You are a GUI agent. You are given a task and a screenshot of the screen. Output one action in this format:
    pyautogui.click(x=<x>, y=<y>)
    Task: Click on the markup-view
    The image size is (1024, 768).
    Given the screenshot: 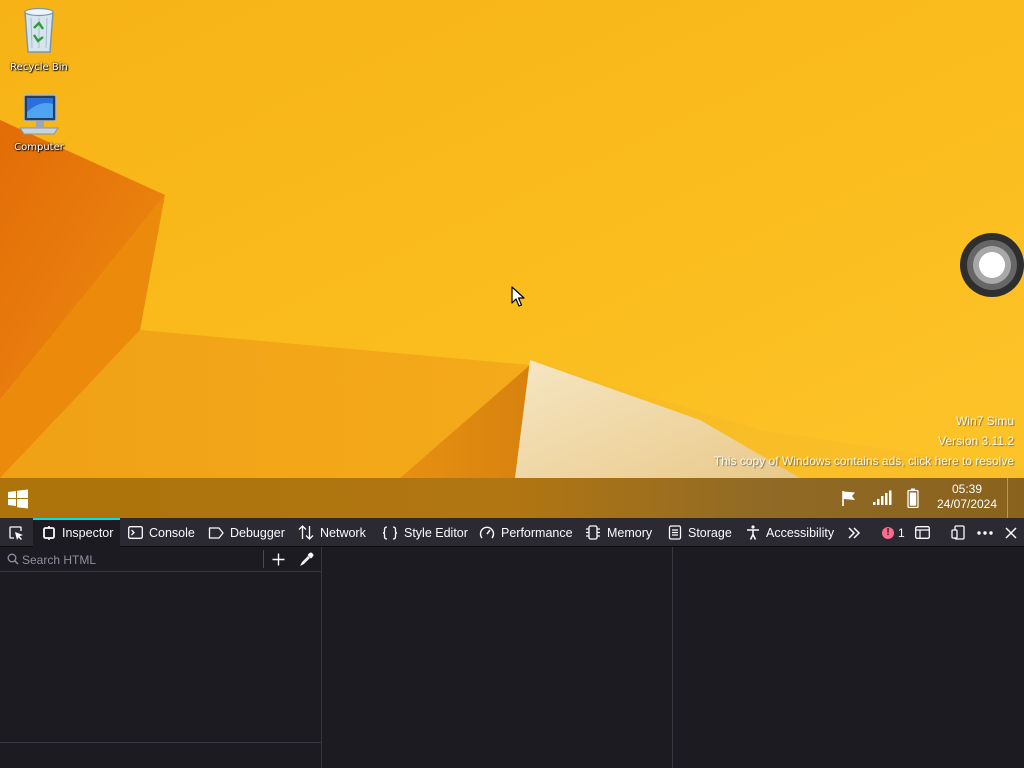 What is the action you would take?
    pyautogui.click(x=161, y=657)
    